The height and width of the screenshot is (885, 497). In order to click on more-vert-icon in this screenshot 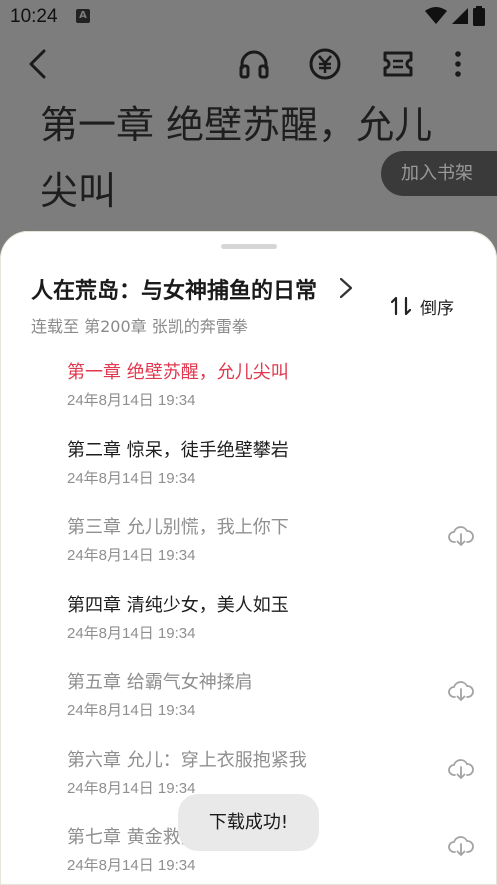, I will do `click(458, 64)`.